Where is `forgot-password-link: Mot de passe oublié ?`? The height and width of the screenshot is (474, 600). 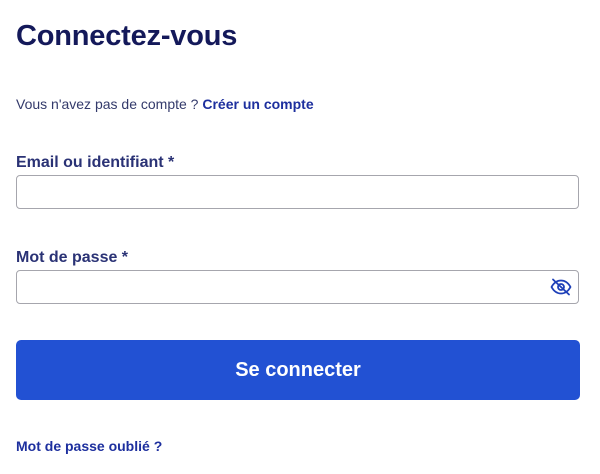
forgot-password-link: Mot de passe oublié ? is located at coordinates (89, 446).